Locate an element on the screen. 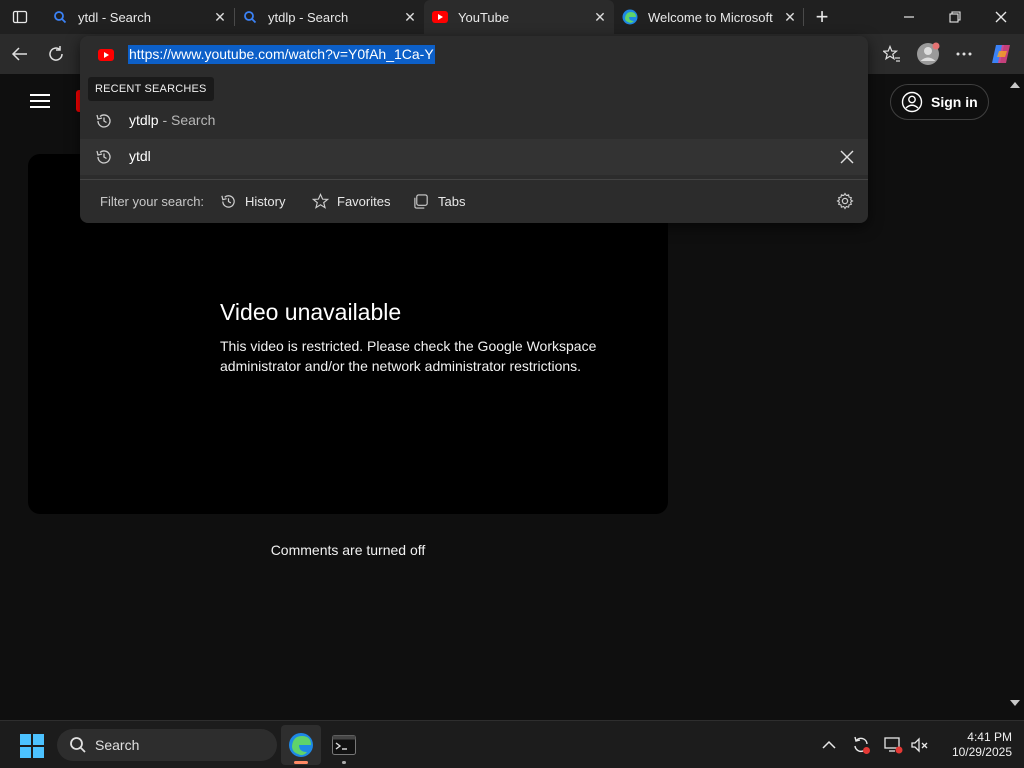 The height and width of the screenshot is (768, 1024). settings-more-button is located at coordinates (964, 54).